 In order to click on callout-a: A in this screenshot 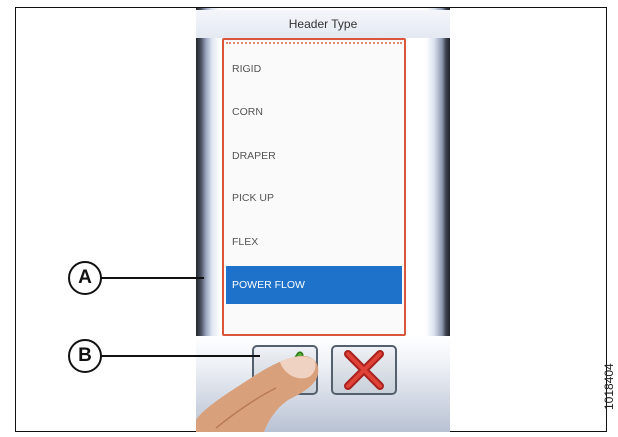, I will do `click(85, 278)`.